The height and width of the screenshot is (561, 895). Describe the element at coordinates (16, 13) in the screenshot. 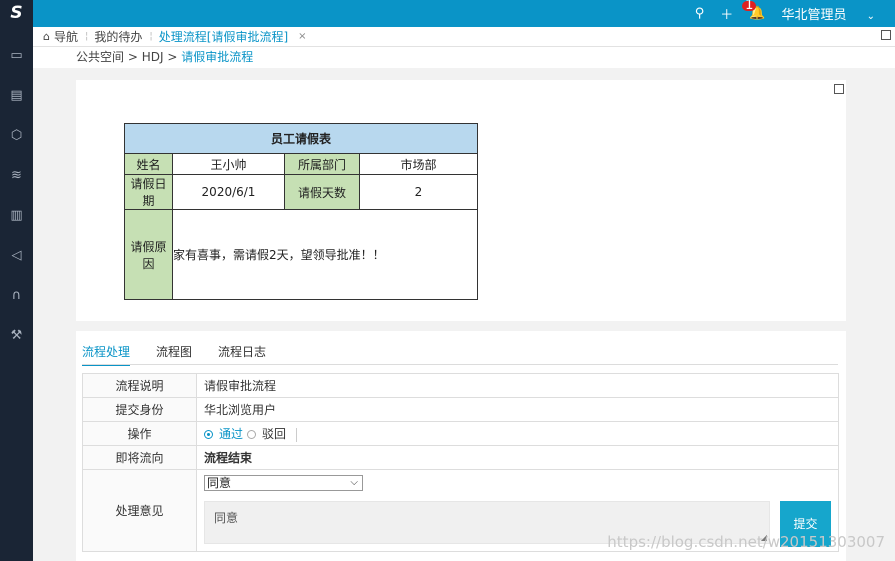

I see `logo: S` at that location.